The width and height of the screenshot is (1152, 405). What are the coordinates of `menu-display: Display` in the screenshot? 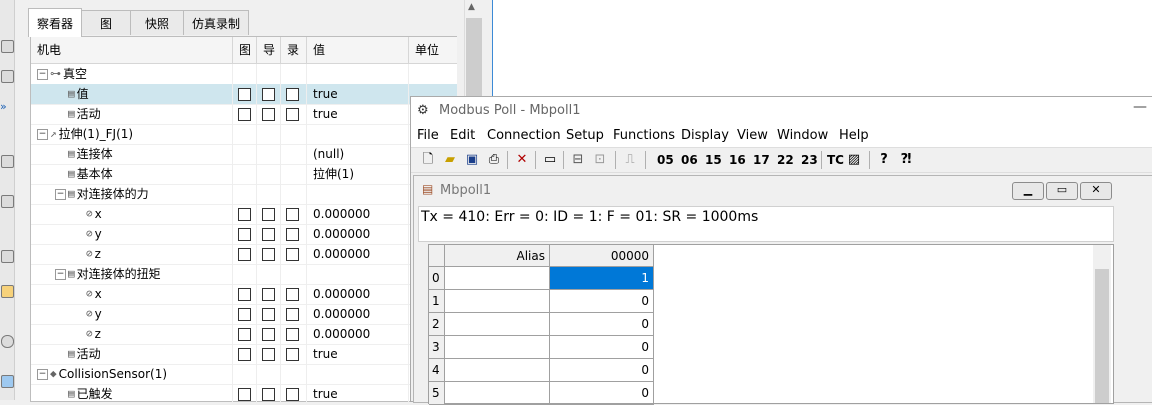 It's located at (705, 135).